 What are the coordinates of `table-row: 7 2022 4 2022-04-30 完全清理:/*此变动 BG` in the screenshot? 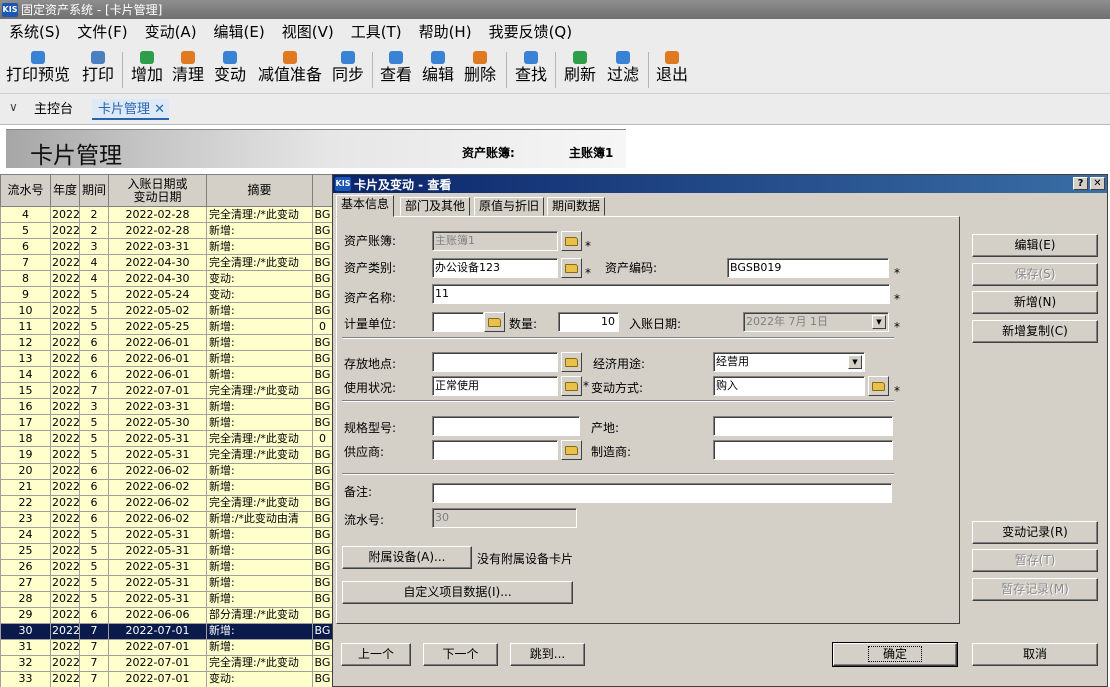 It's located at (166, 263).